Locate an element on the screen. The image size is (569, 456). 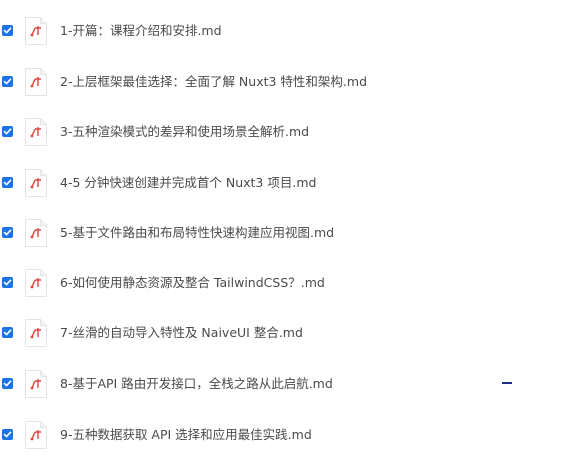
file-name: 5-基于文件路由和布局特性快速构建应用视图.md is located at coordinates (197, 233).